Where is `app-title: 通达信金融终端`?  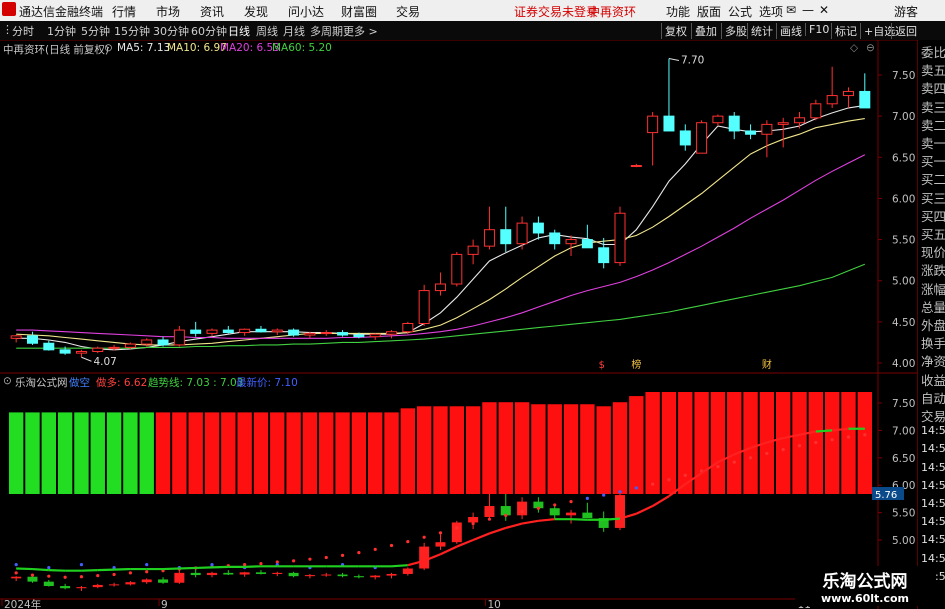
app-title: 通达信金融终端 is located at coordinates (61, 12).